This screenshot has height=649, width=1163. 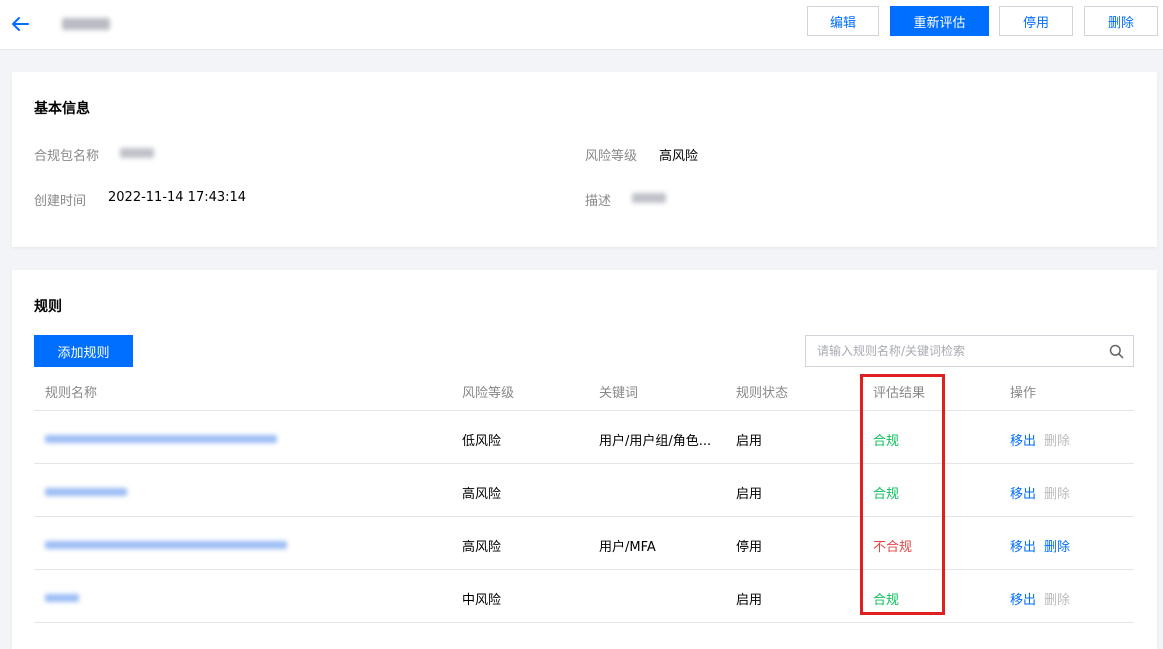 I want to click on rule-risk: 低风险, so click(x=482, y=441).